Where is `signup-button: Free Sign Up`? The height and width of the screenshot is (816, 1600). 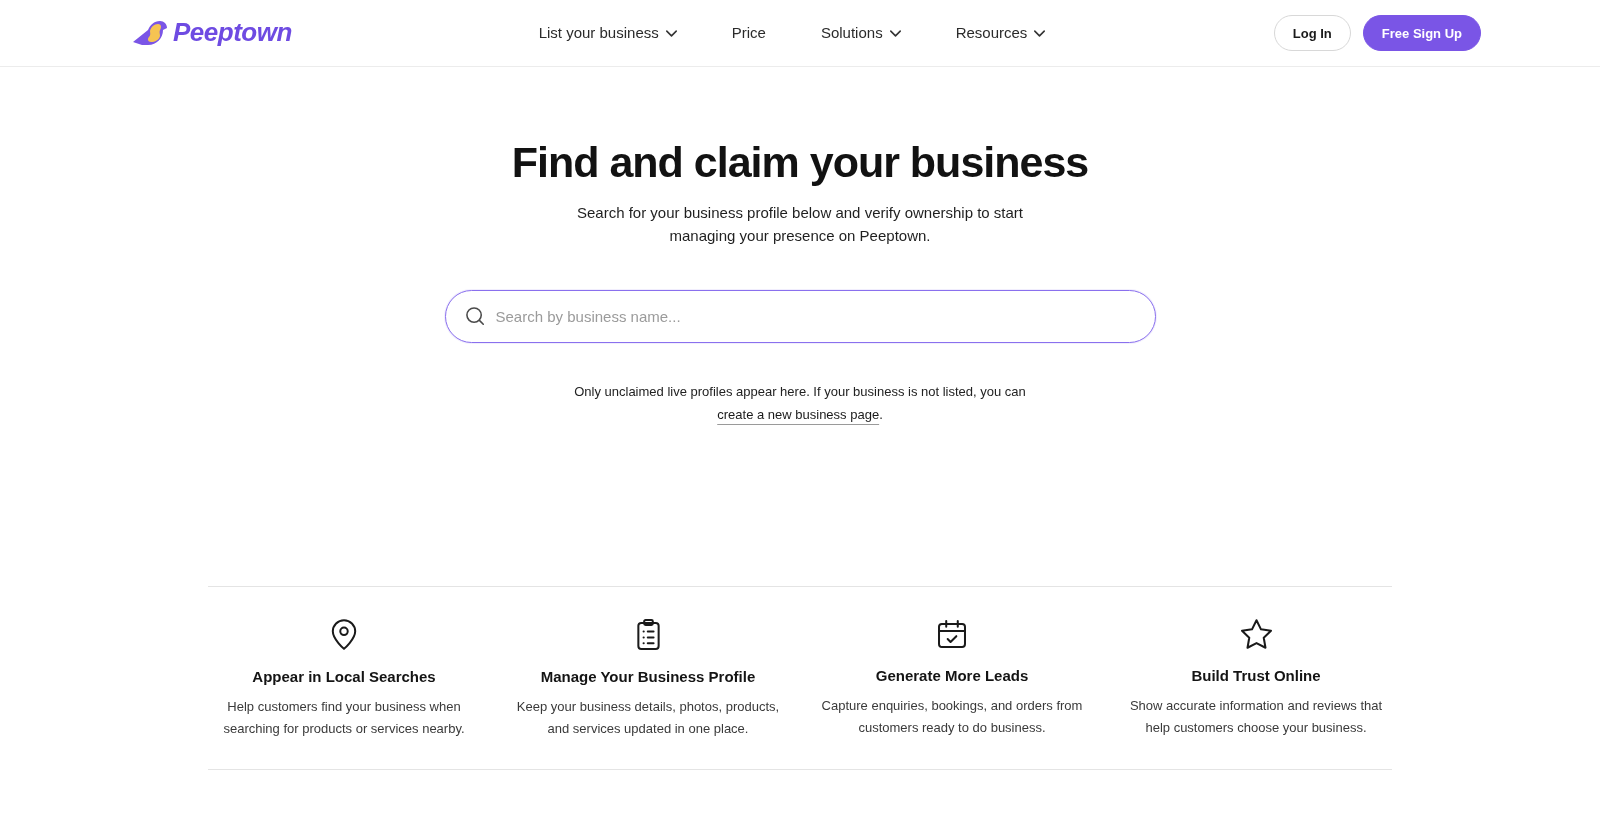 signup-button: Free Sign Up is located at coordinates (1421, 33).